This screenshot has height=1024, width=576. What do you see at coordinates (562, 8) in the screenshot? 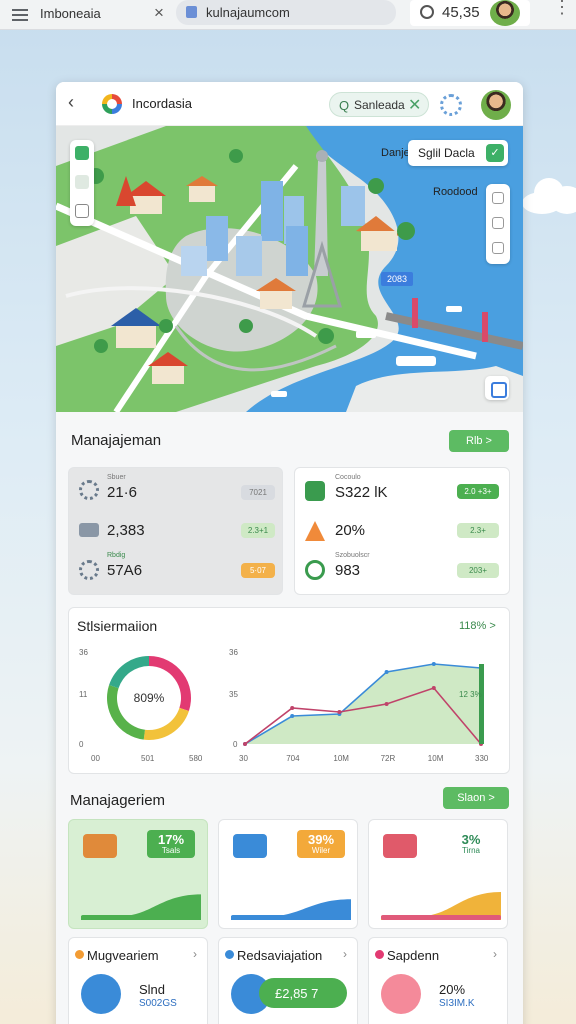
I see `more-options-icon: ⋮` at bounding box center [562, 8].